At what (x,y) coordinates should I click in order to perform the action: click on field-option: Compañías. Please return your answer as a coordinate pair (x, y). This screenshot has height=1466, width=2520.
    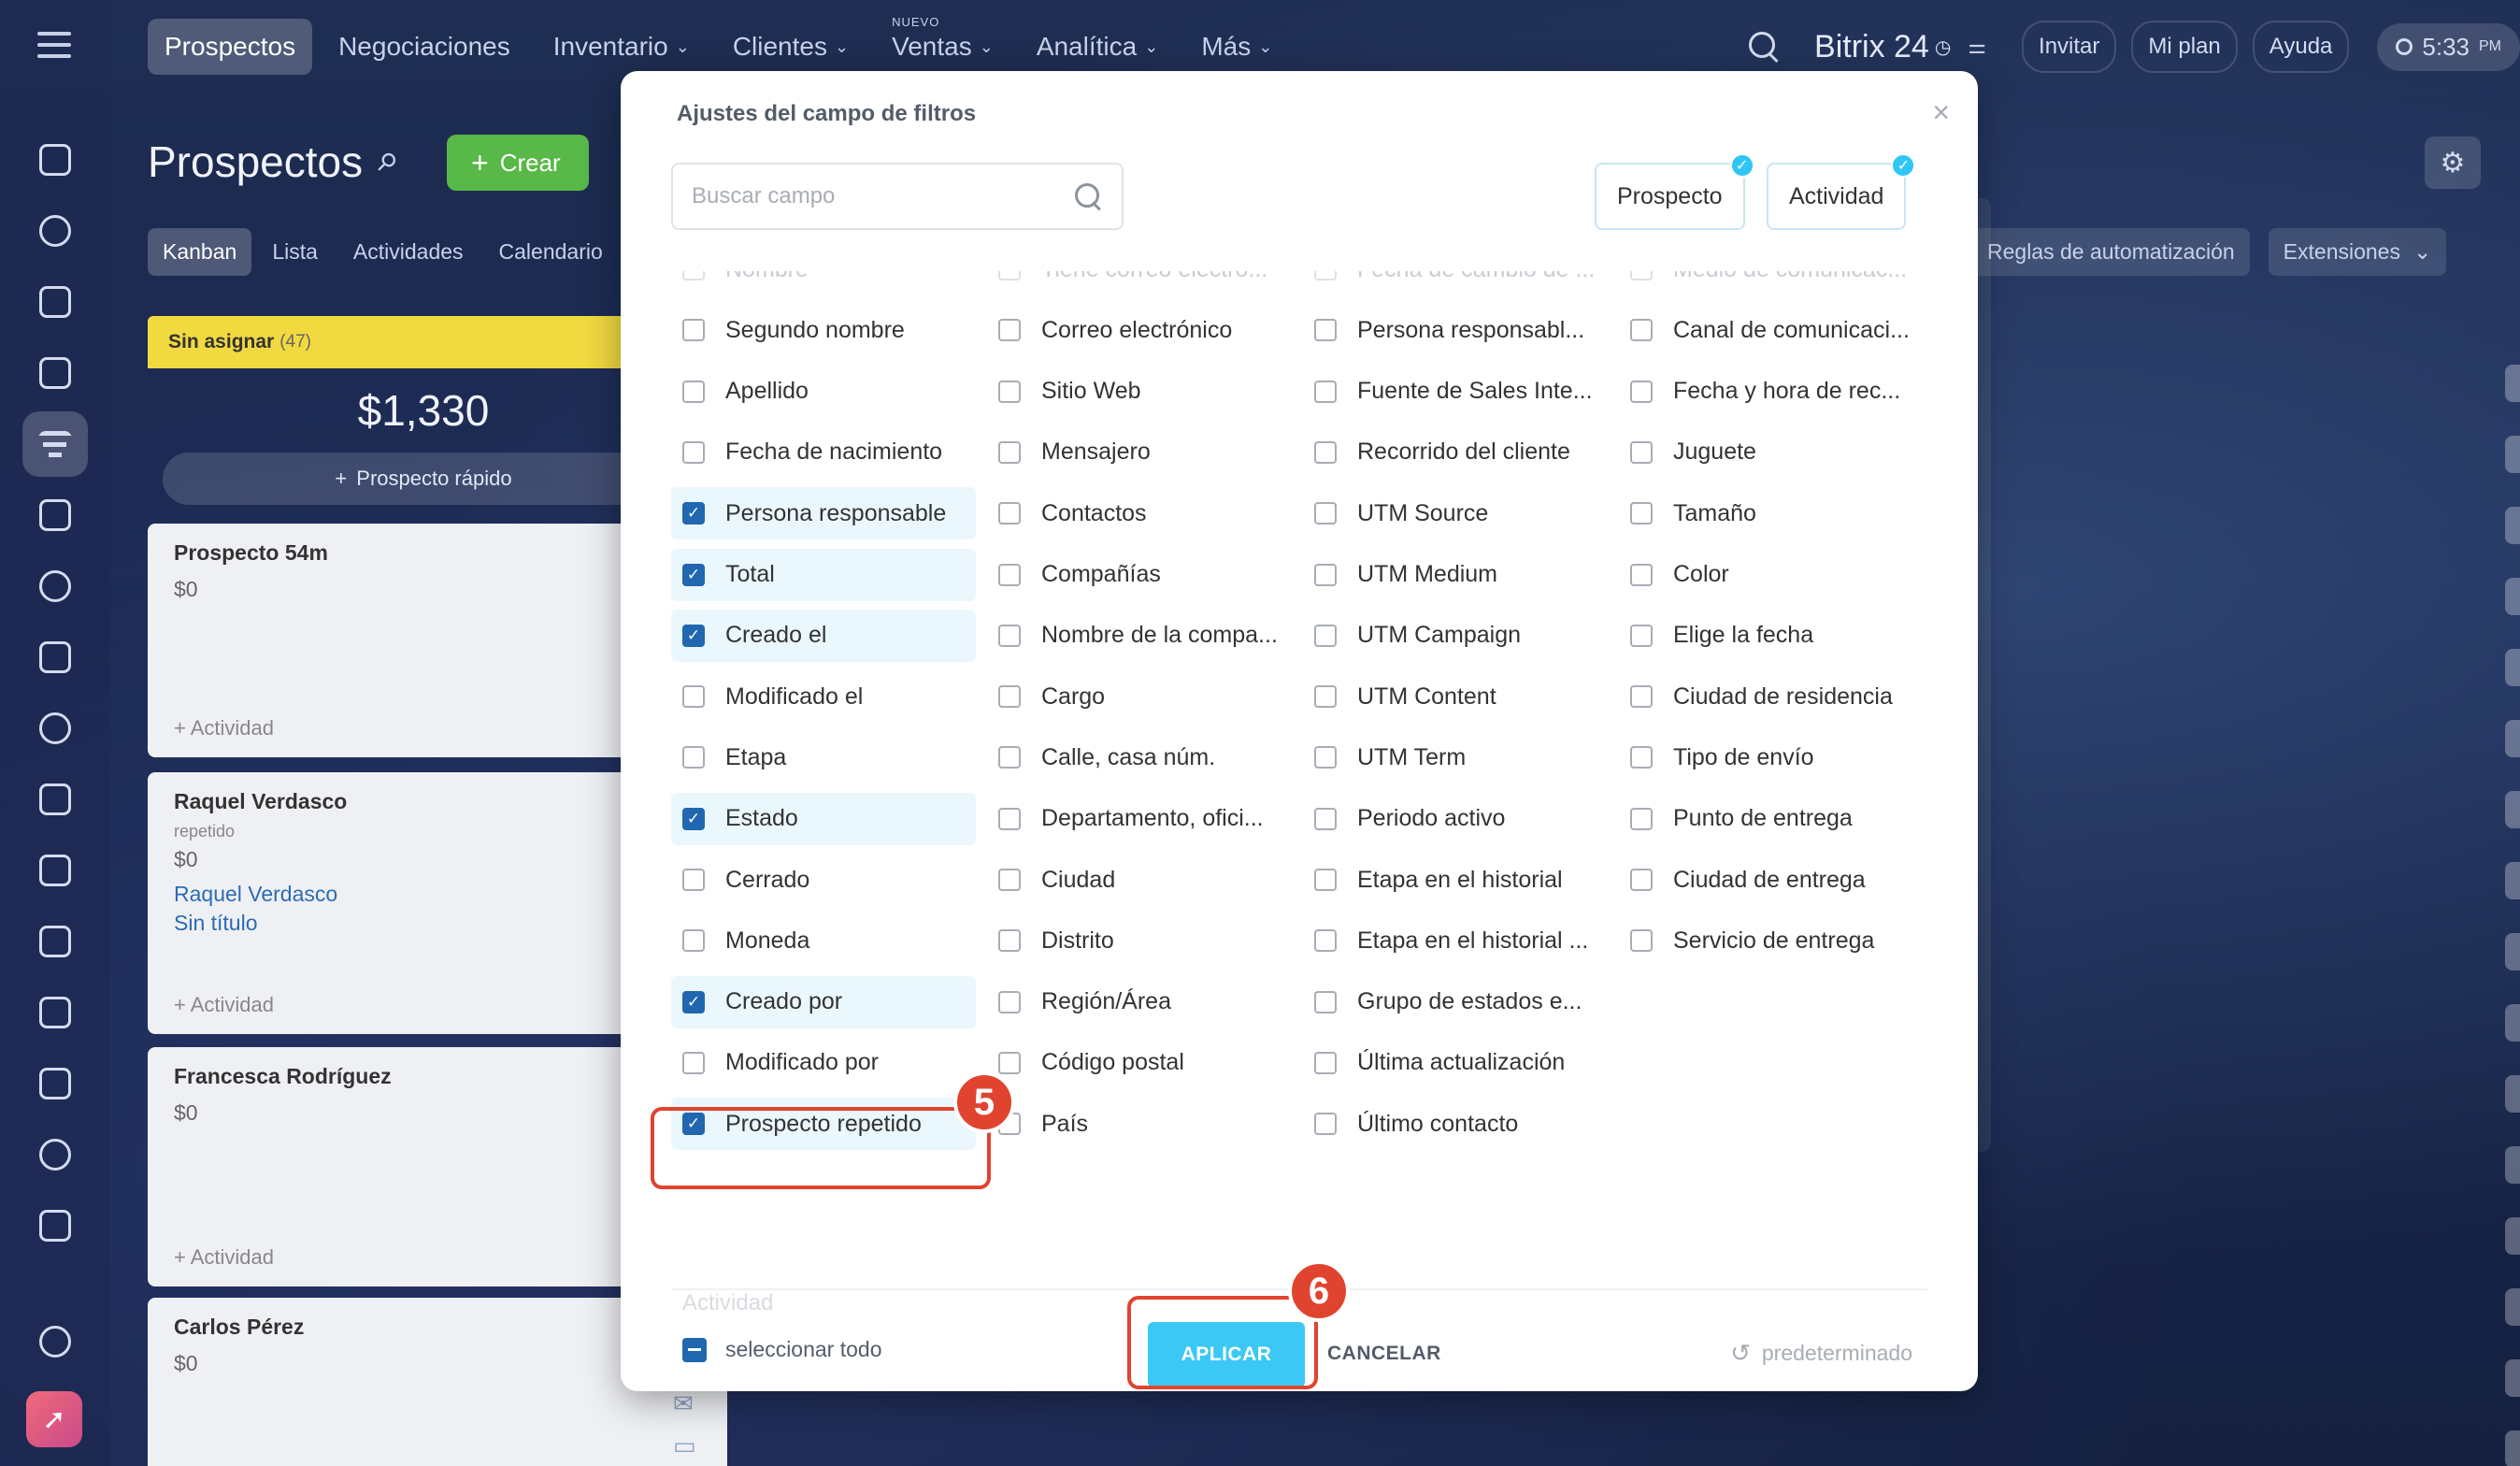
    Looking at the image, I should click on (1139, 575).